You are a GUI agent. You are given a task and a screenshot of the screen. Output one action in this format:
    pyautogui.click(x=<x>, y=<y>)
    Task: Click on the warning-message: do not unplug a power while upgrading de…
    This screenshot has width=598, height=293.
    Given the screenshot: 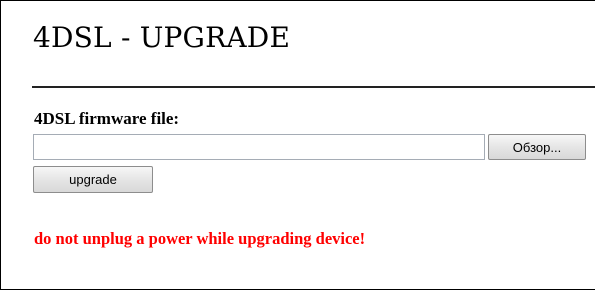 What is the action you would take?
    pyautogui.click(x=200, y=238)
    